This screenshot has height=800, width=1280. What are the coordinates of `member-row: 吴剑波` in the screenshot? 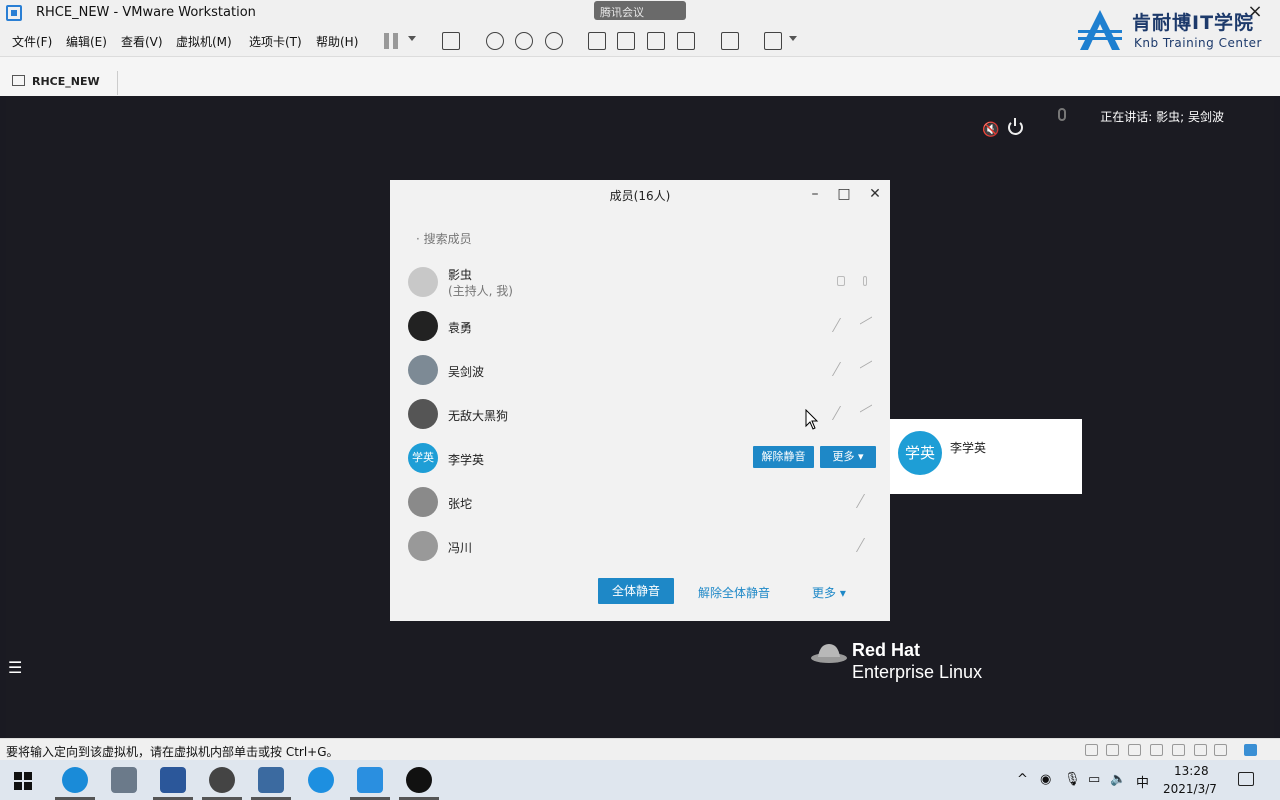 It's located at (640, 372).